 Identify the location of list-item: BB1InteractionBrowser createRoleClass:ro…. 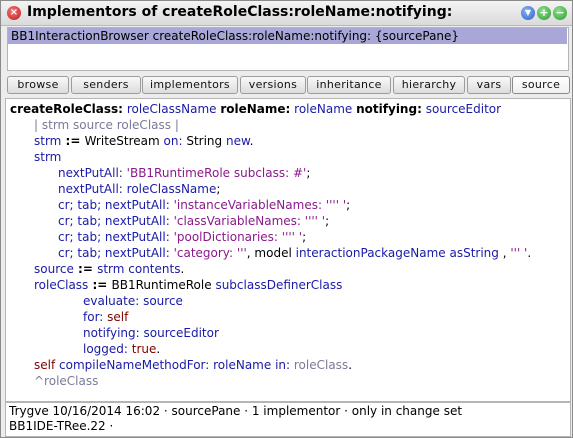
(287, 36).